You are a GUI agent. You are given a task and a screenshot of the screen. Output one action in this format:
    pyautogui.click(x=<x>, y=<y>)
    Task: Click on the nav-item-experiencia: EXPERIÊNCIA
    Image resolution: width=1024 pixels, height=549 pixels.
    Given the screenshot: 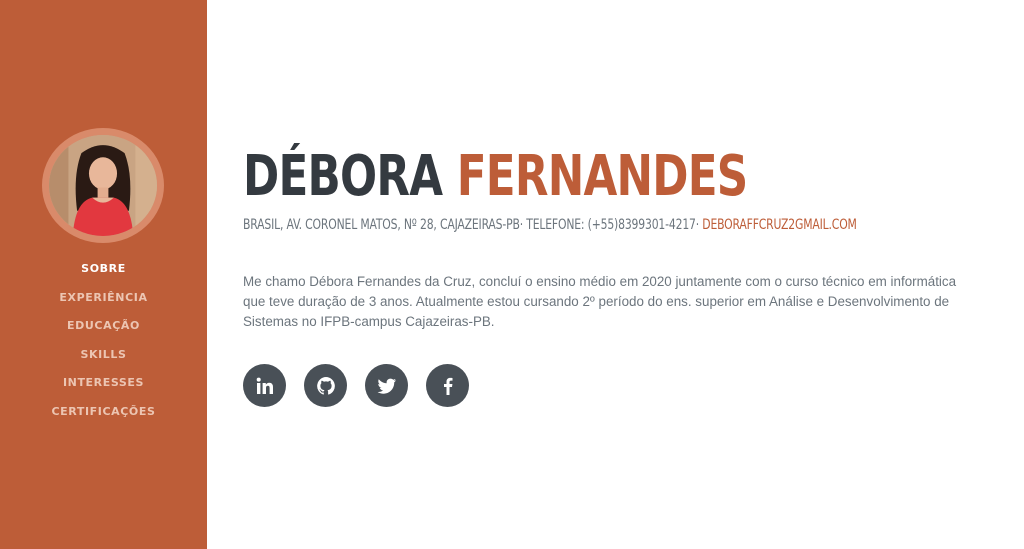 What is the action you would take?
    pyautogui.click(x=103, y=303)
    